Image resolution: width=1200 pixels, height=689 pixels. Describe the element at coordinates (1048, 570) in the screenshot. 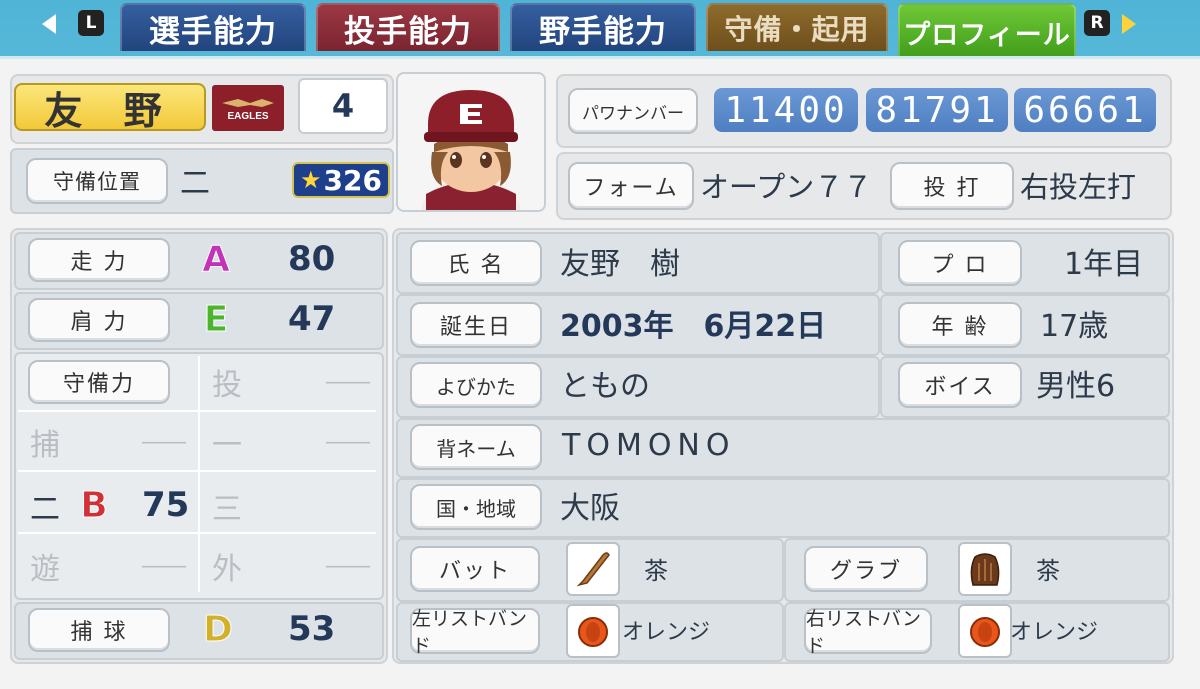

I see `glove-value: 茶` at that location.